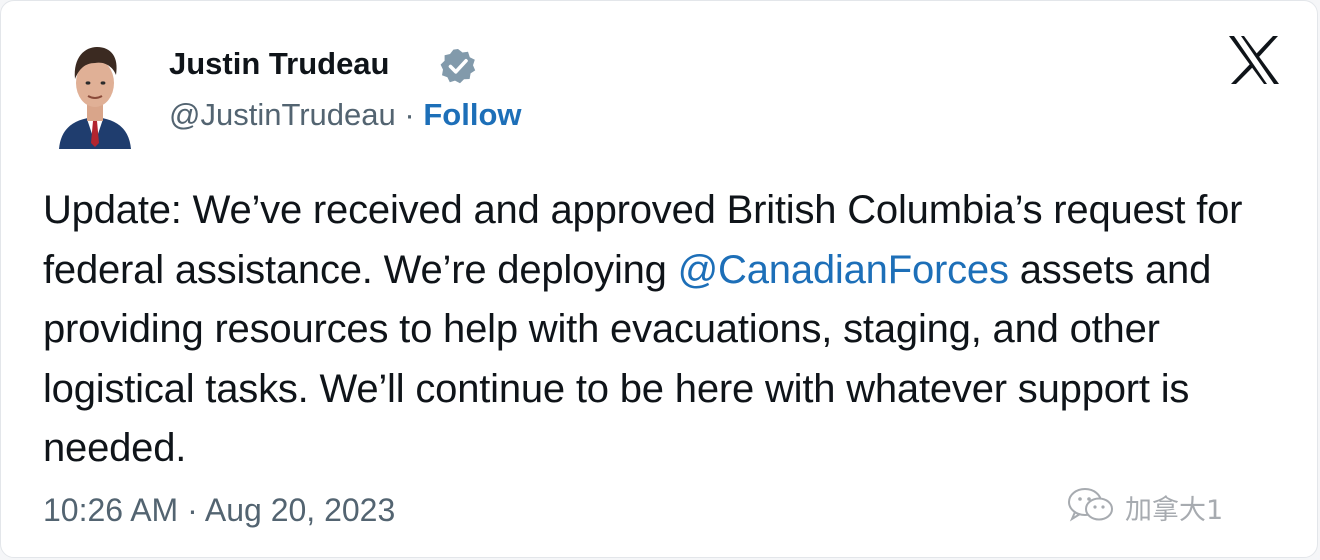 This screenshot has height=560, width=1320. I want to click on watermark: 加拿大1, so click(1144, 507).